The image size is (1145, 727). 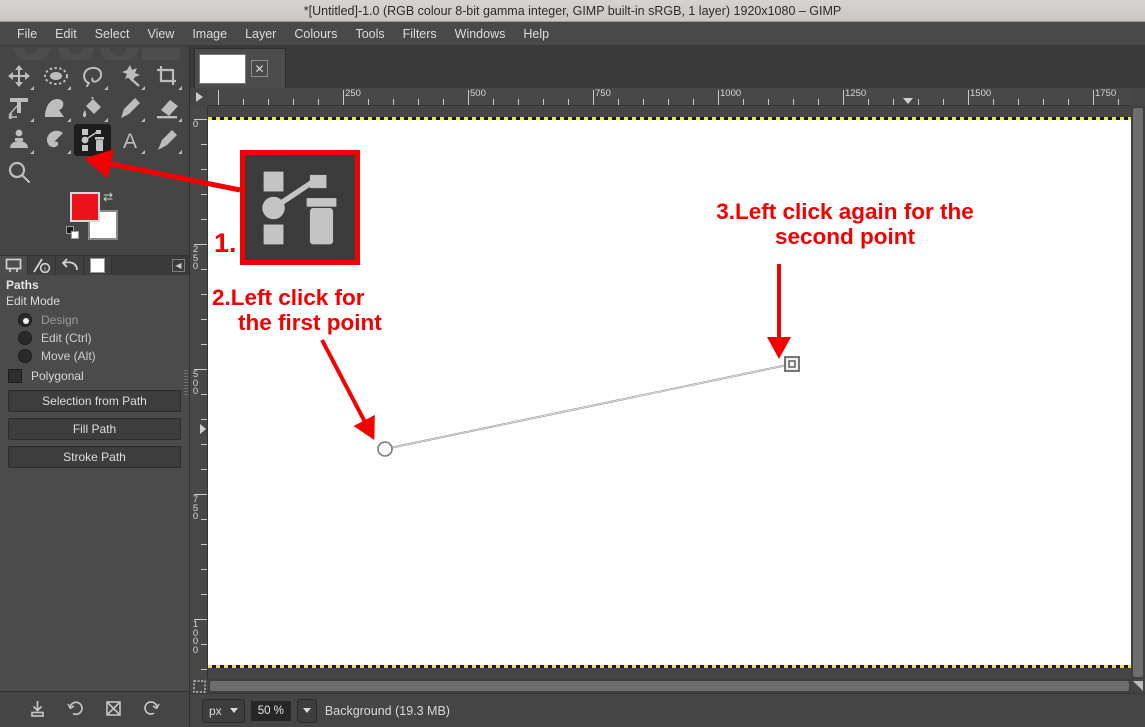 What do you see at coordinates (94, 376) in the screenshot?
I see `polygonal-checkbox-row: Polygonal` at bounding box center [94, 376].